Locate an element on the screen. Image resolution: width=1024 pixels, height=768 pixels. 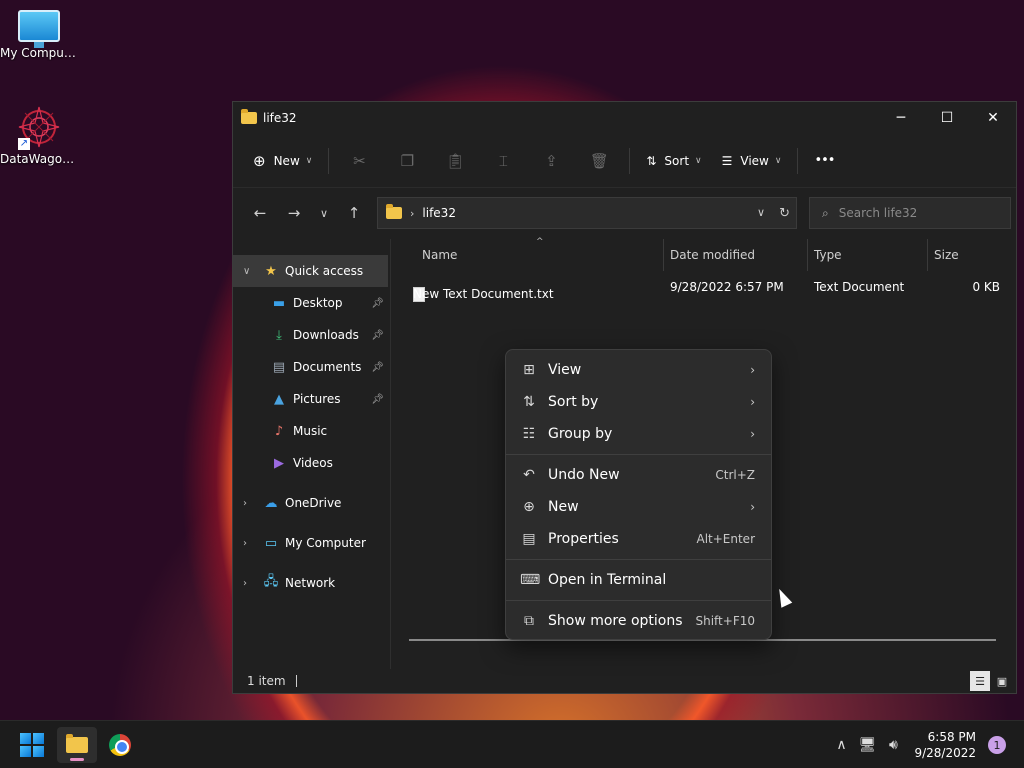
sort-button: ⇅ Sort ∨ is located at coordinates (673, 161).